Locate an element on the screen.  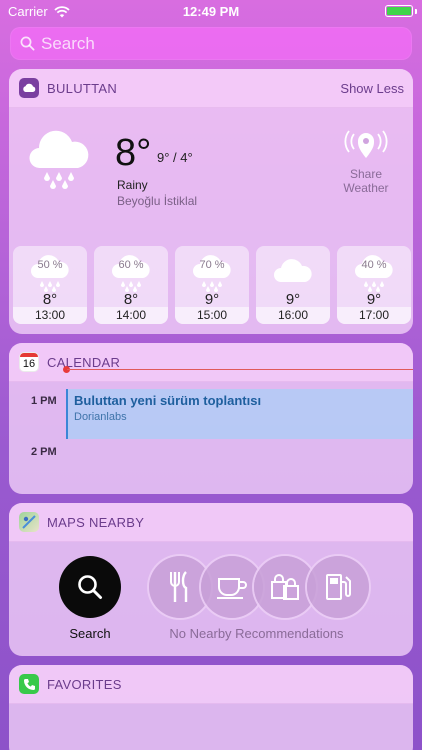
maps-body: Search No Nearby Recommendations is located at coordinates (211, 599).